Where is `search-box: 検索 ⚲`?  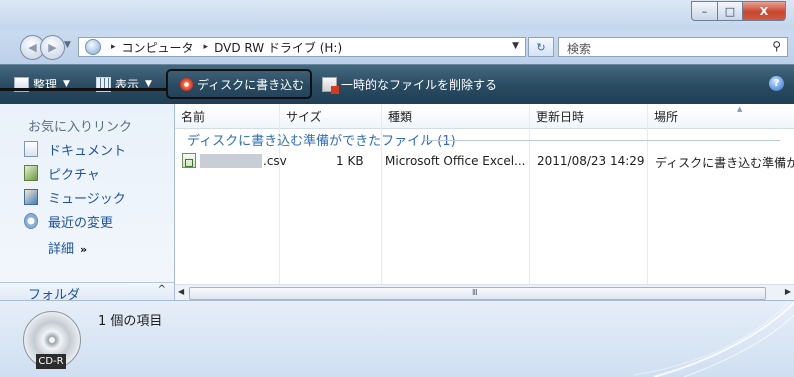
search-box: 検索 ⚲ is located at coordinates (673, 47).